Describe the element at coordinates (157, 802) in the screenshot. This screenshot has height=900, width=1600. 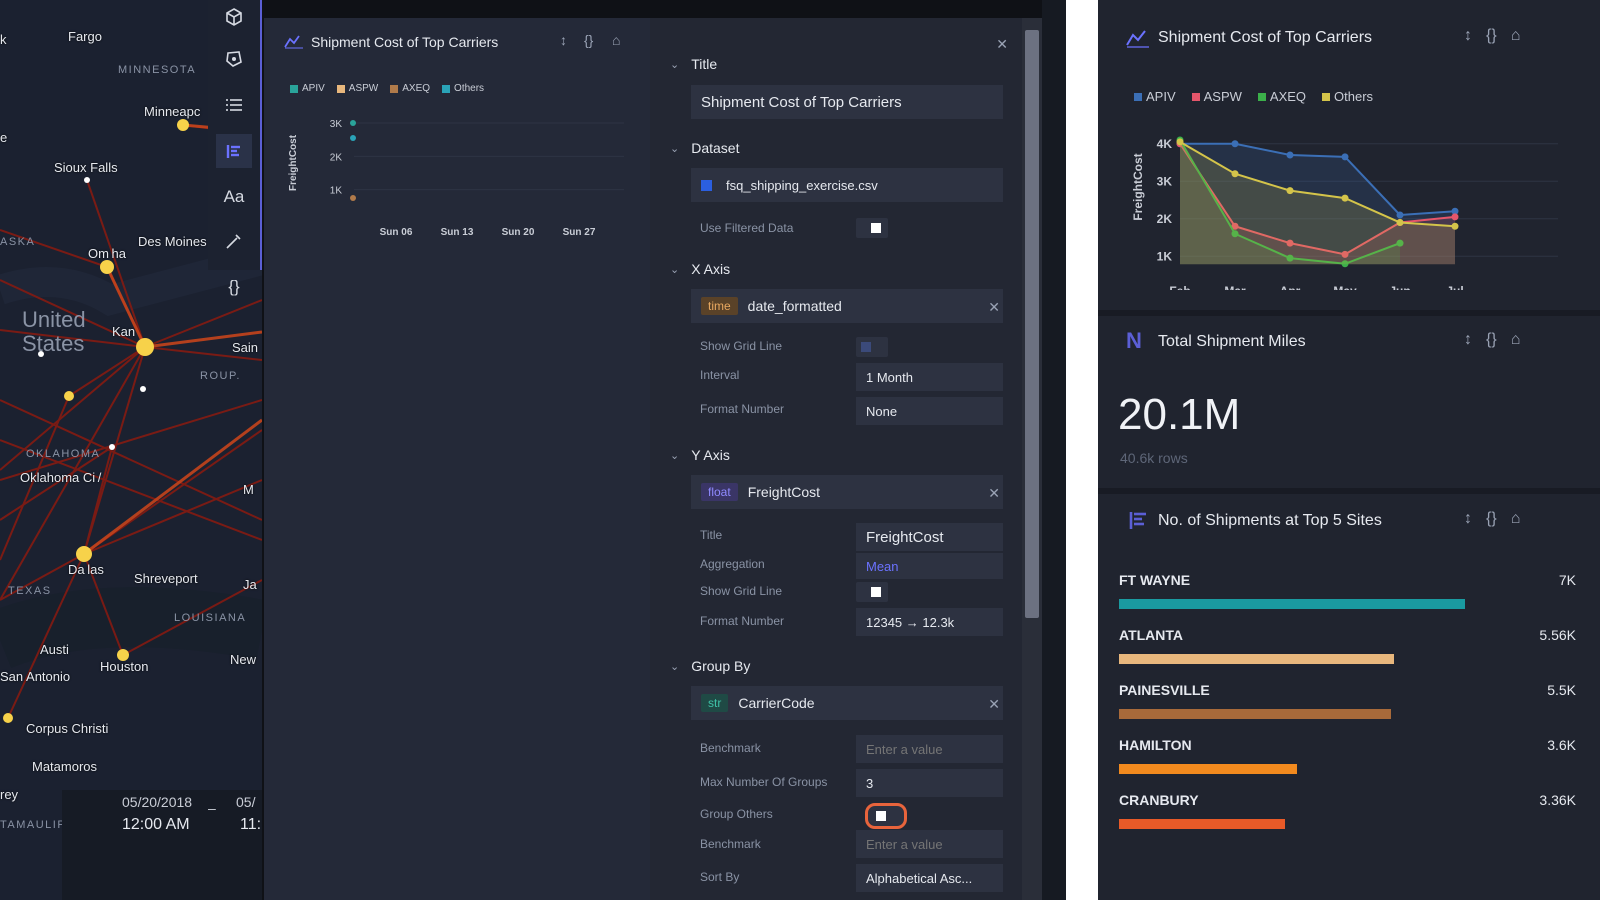
I see `start-date: 05/20/2018` at that location.